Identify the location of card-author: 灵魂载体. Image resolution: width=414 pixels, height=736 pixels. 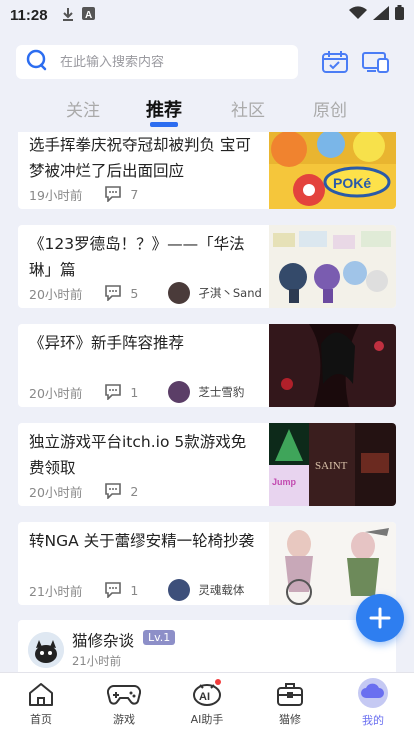
(206, 590).